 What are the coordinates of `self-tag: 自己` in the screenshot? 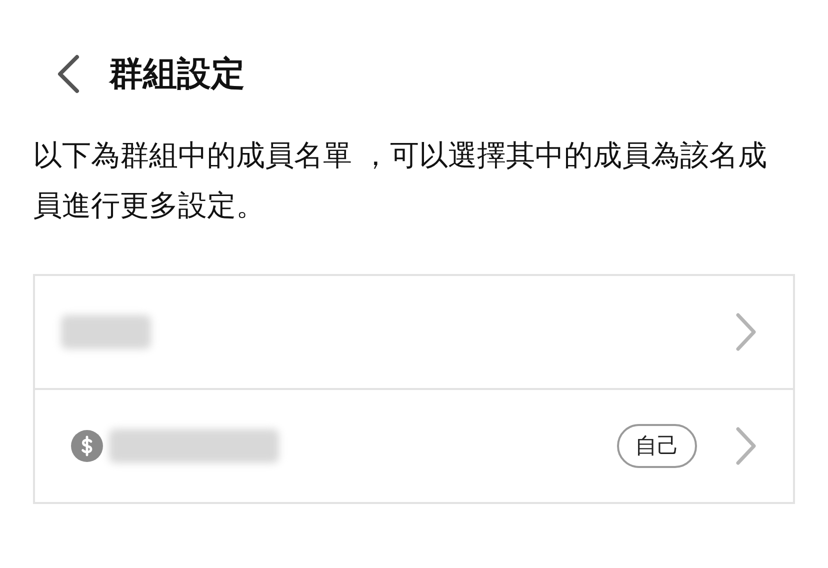 It's located at (657, 446).